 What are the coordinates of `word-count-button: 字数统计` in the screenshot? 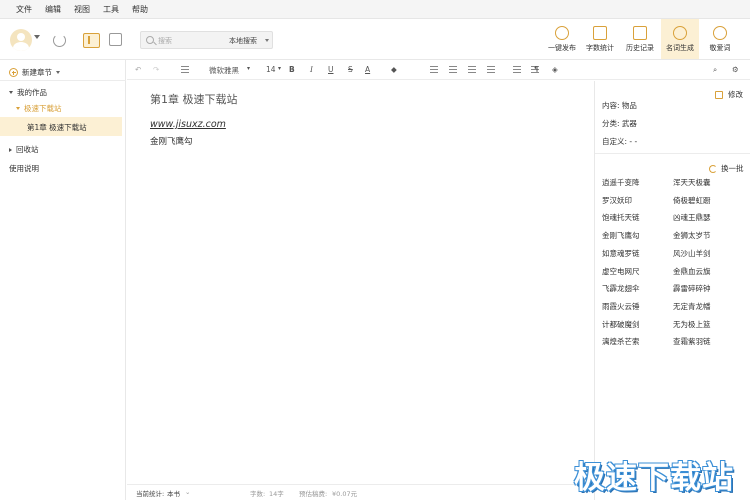 It's located at (600, 39).